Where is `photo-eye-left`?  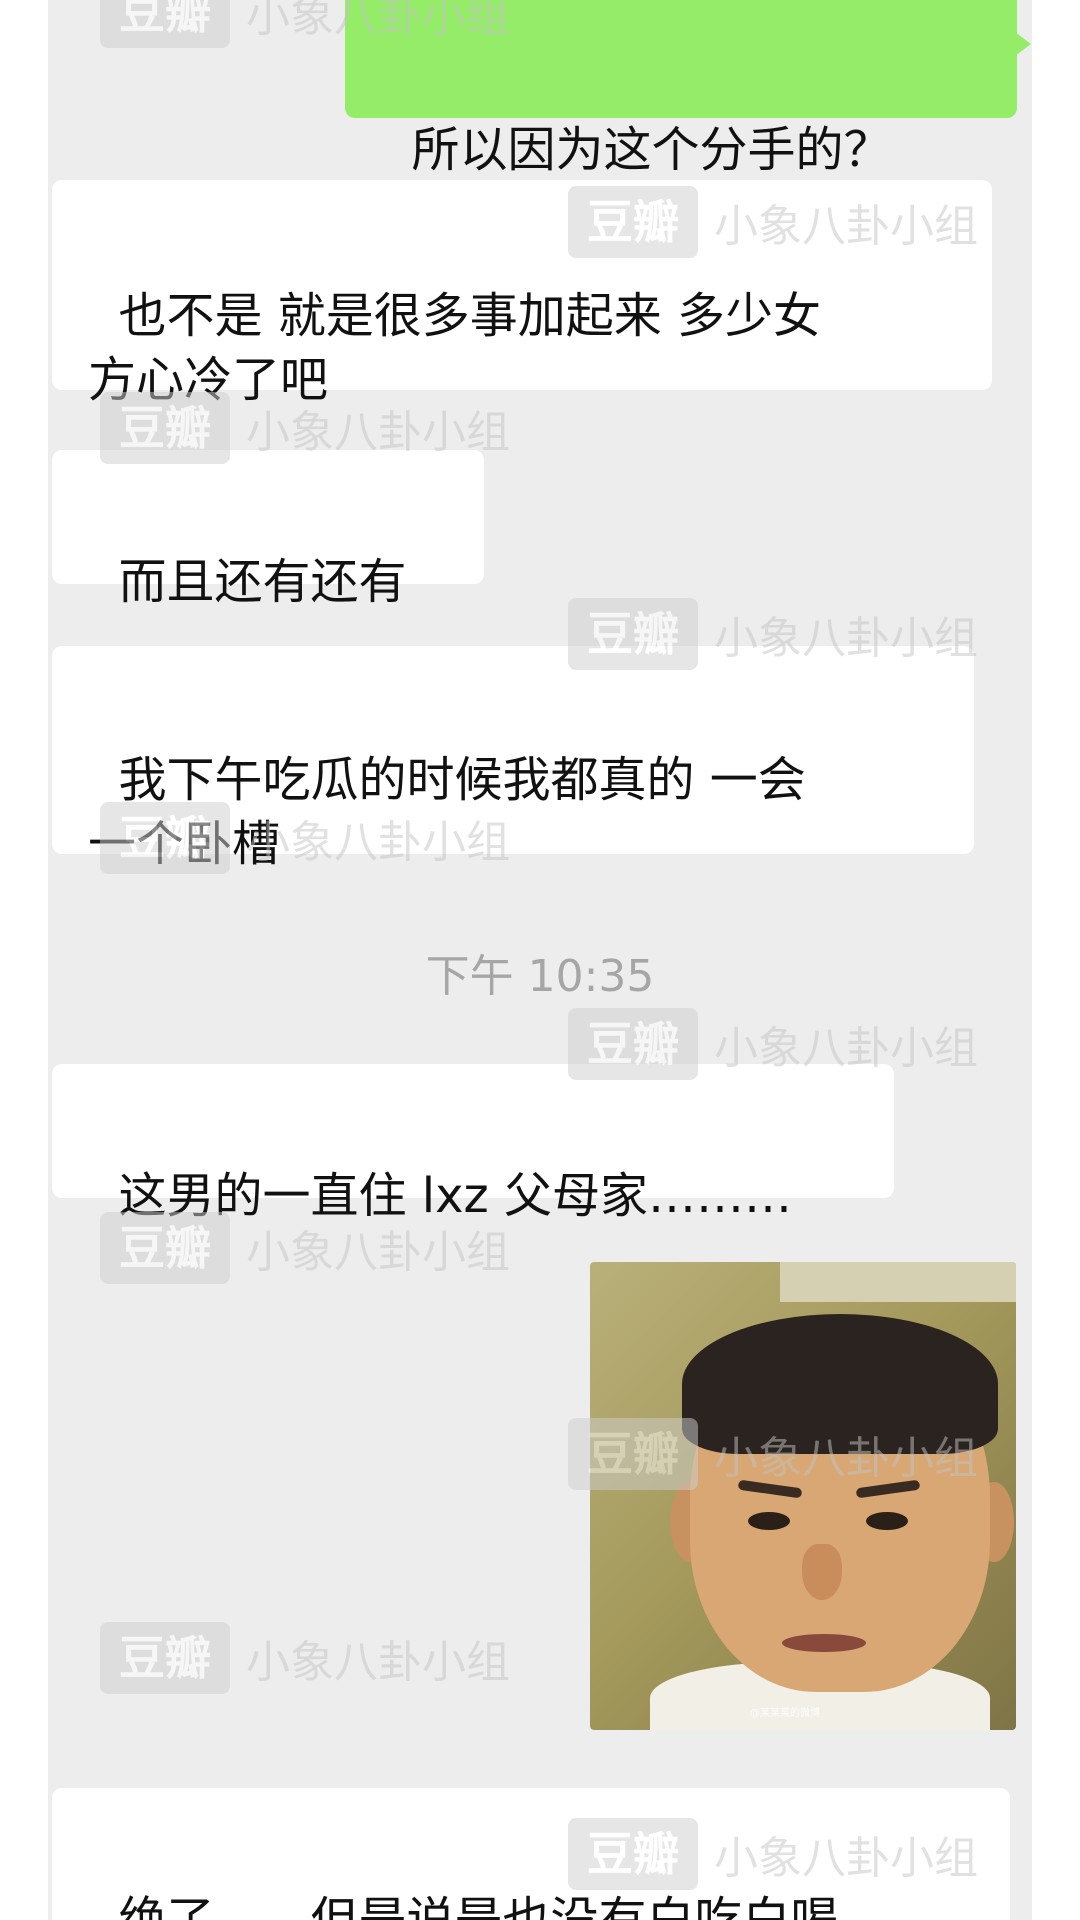 photo-eye-left is located at coordinates (769, 1521).